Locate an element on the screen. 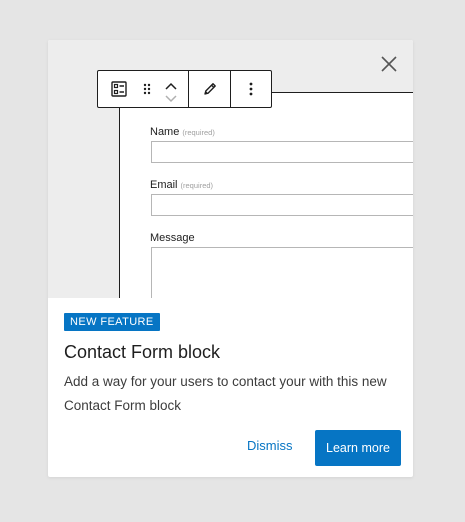 The height and width of the screenshot is (522, 465). more-options-icon is located at coordinates (251, 89).